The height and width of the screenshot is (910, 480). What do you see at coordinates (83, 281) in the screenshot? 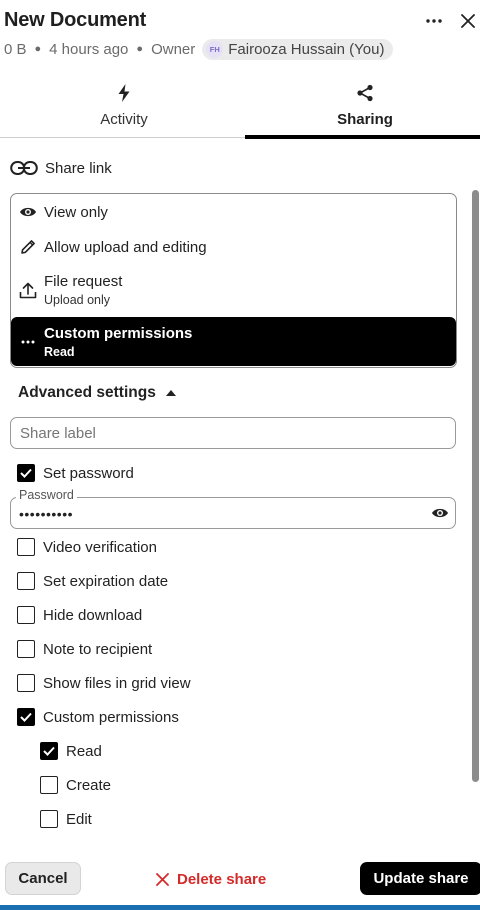
I see `permission-label: File request` at bounding box center [83, 281].